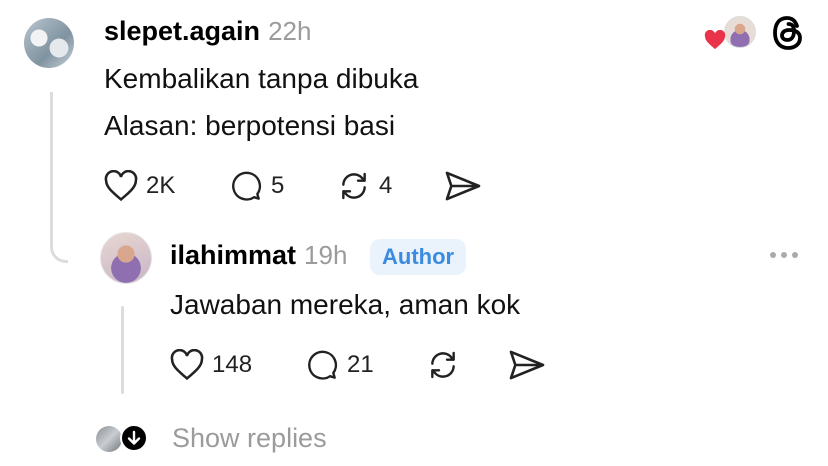 This screenshot has width=828, height=466. I want to click on comment-count: 5, so click(278, 185).